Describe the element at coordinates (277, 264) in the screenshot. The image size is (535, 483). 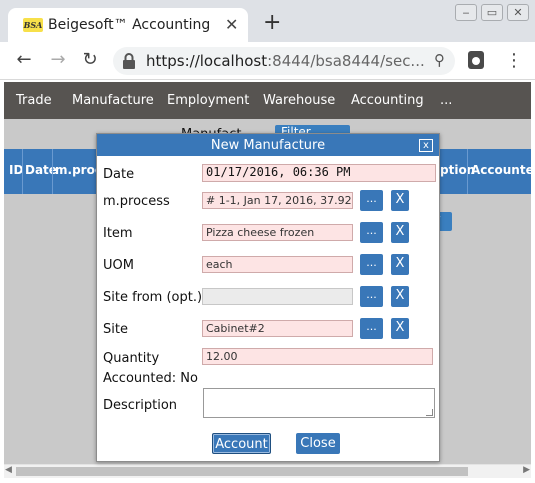
I see `uom-field: each` at that location.